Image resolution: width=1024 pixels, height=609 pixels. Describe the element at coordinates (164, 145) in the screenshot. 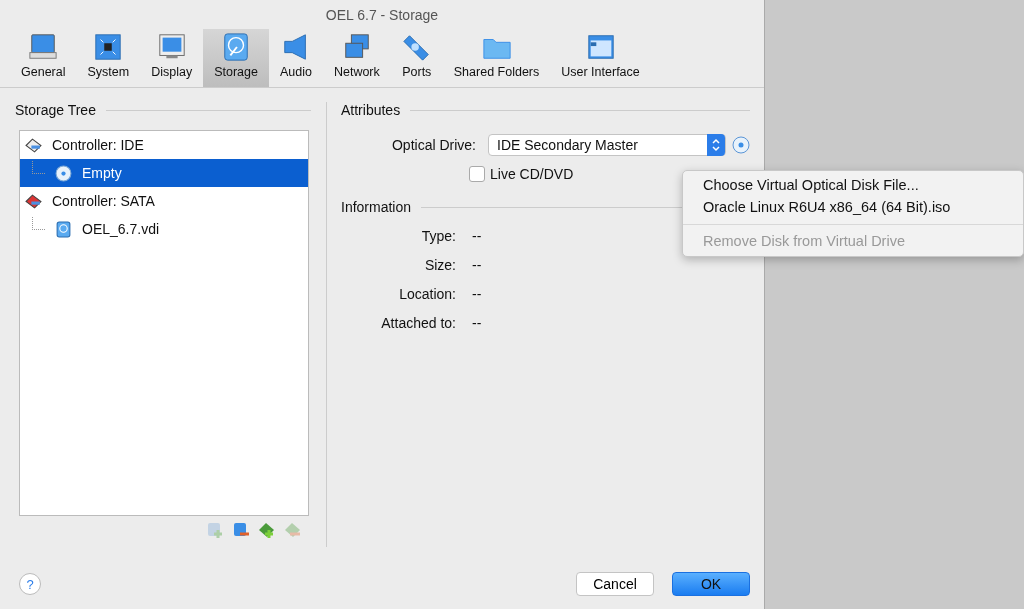

I see `tree-item: Controller: IDE` at that location.